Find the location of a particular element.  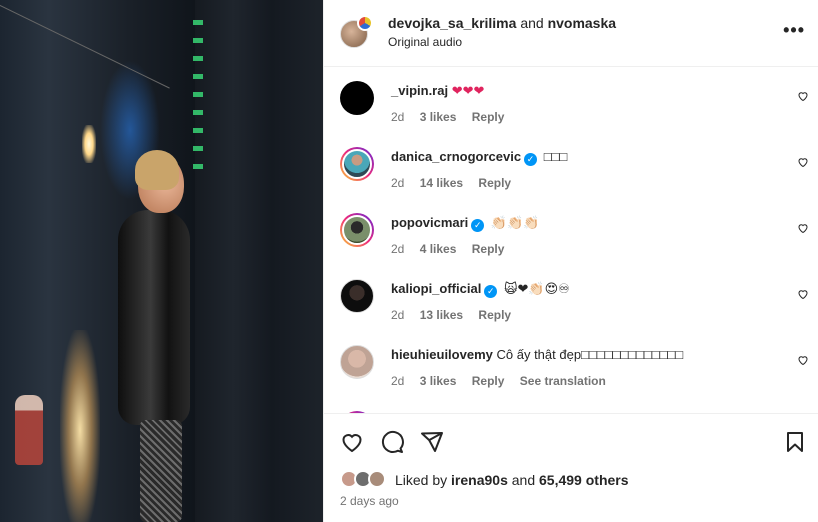

liked-others: 65,499 others is located at coordinates (584, 480).